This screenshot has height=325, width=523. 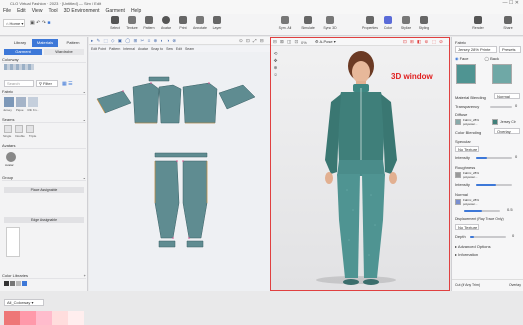 I want to click on share-button: Share, so click(x=508, y=23).